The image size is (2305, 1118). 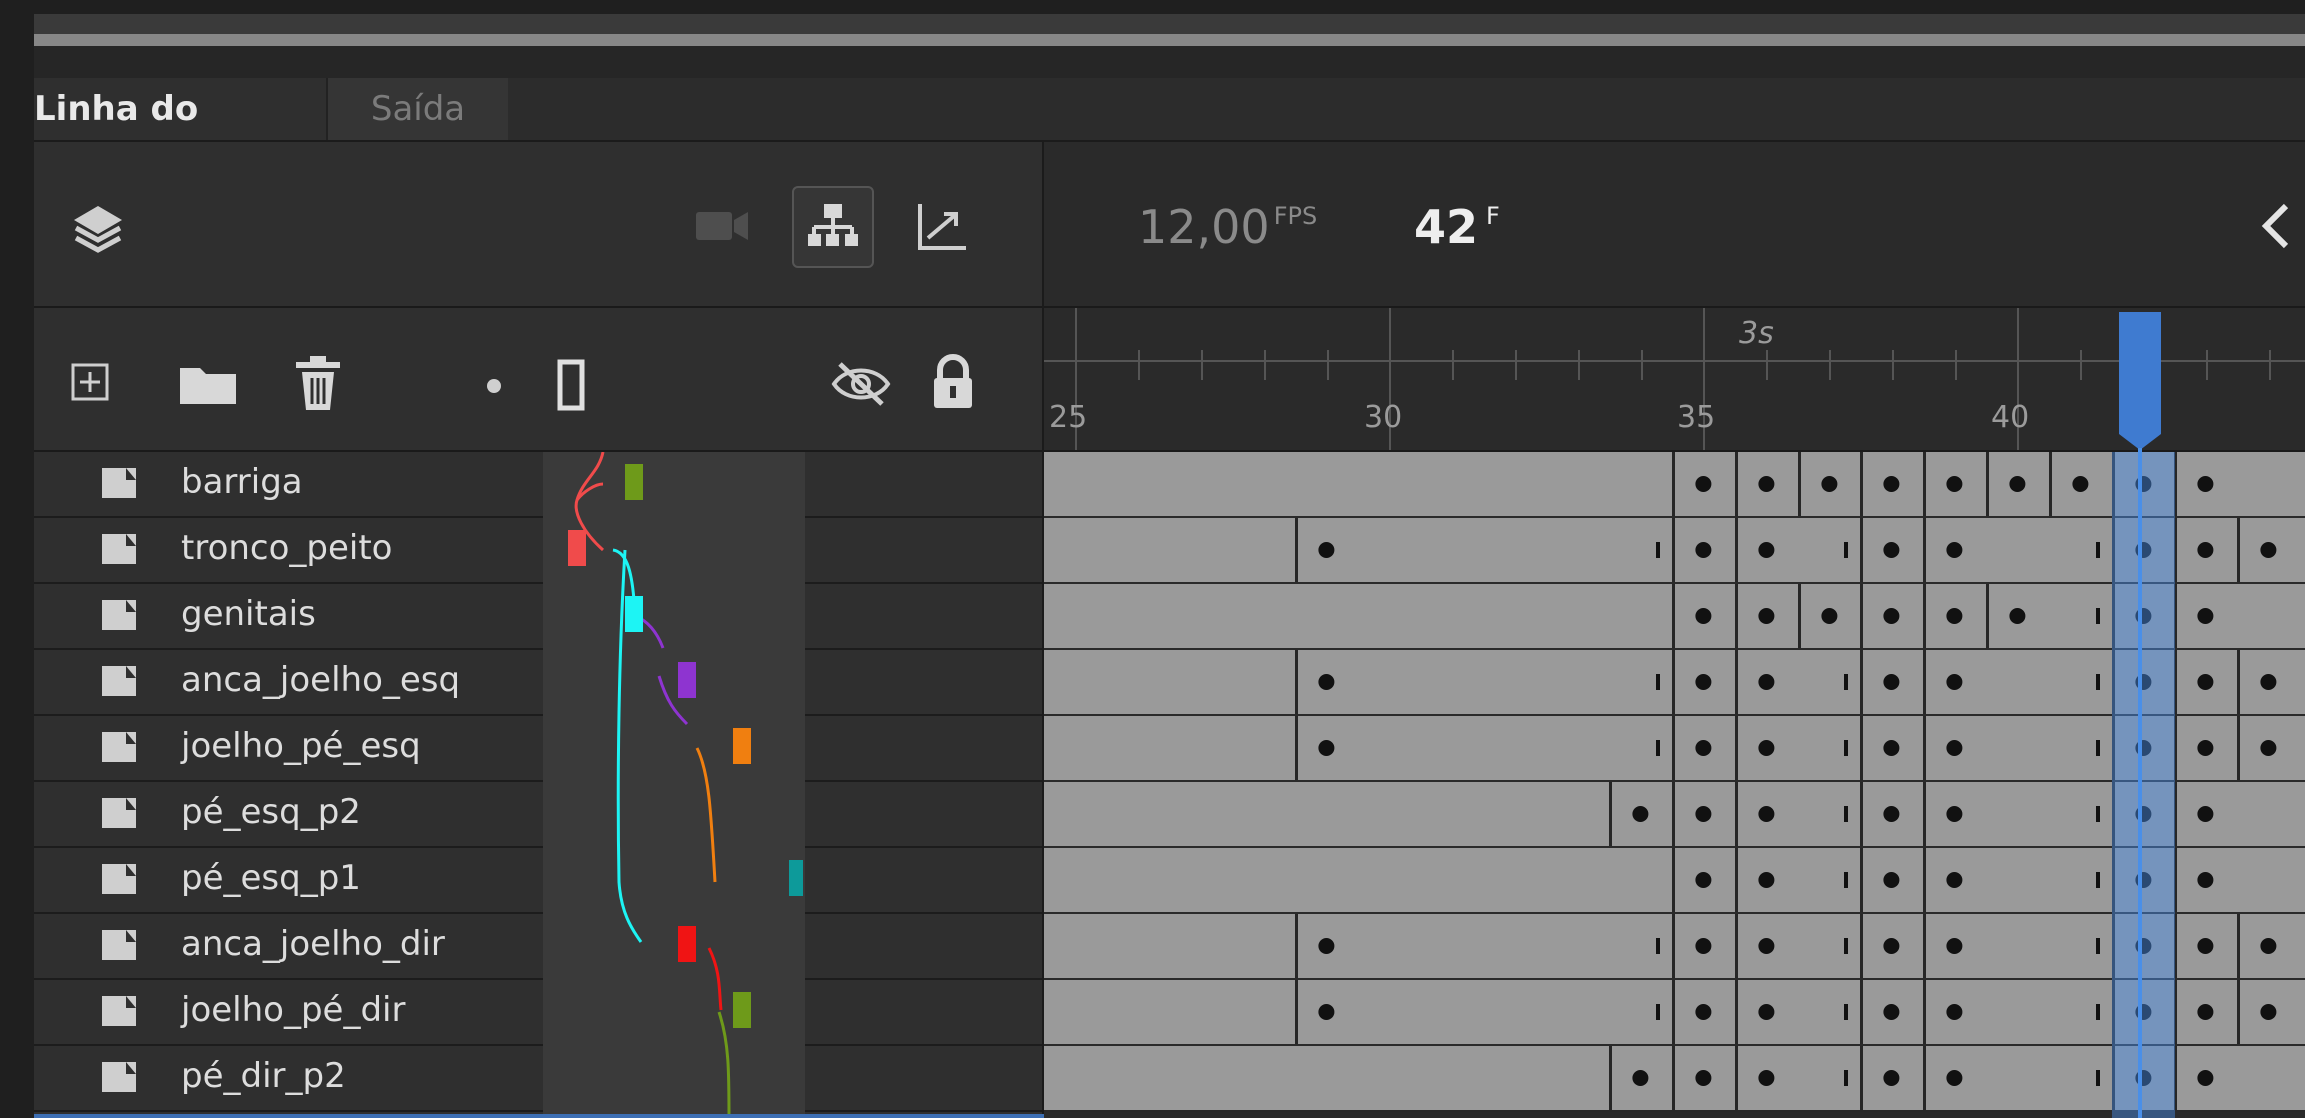 I want to click on graph-icon, so click(x=942, y=226).